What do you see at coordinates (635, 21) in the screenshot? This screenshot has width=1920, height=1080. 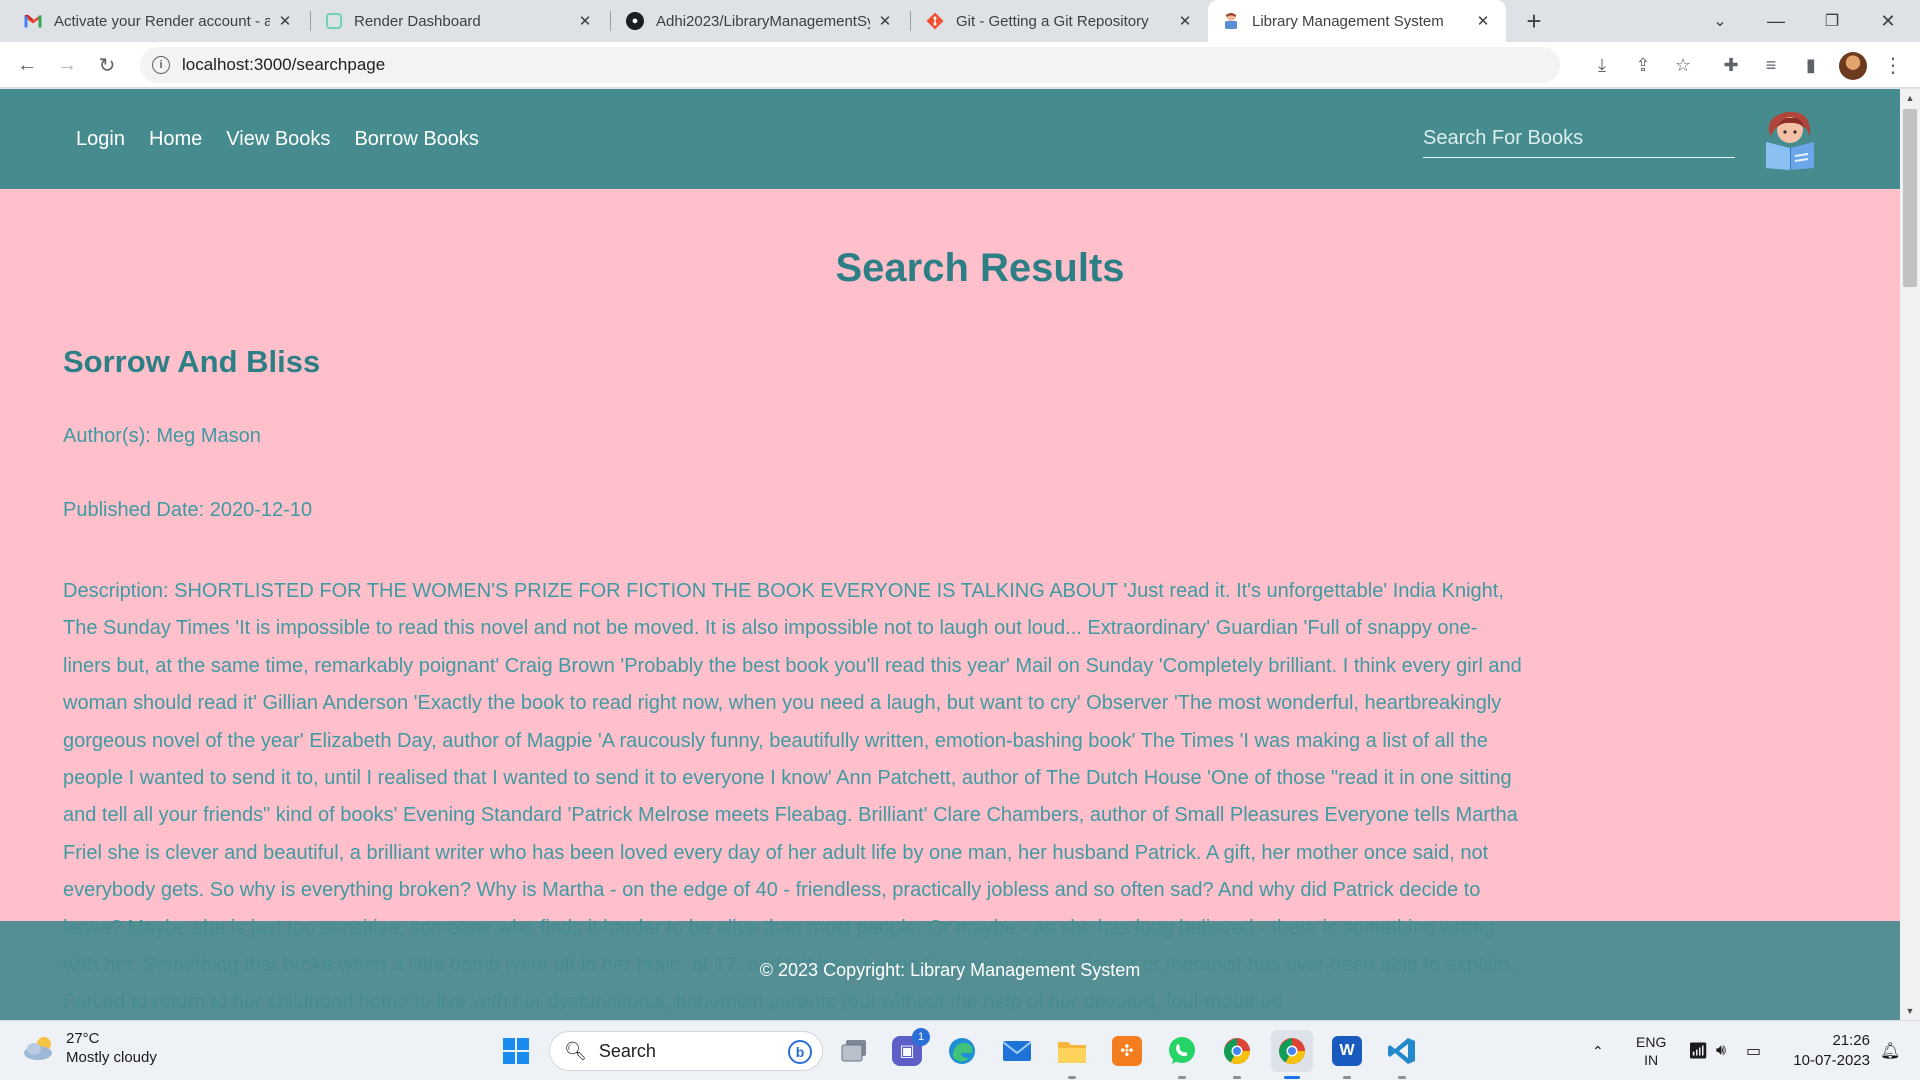 I see `github-icon: ●` at bounding box center [635, 21].